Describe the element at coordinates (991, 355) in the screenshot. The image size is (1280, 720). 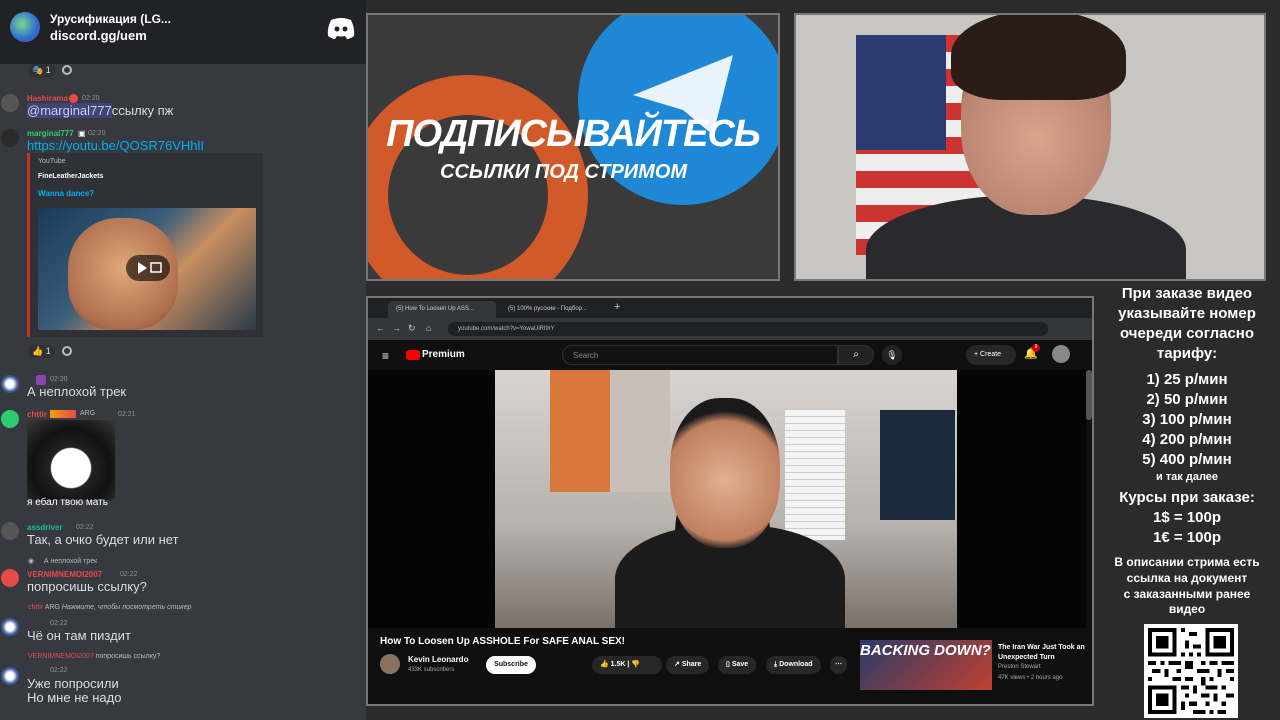
I see `create-button: + Create` at that location.